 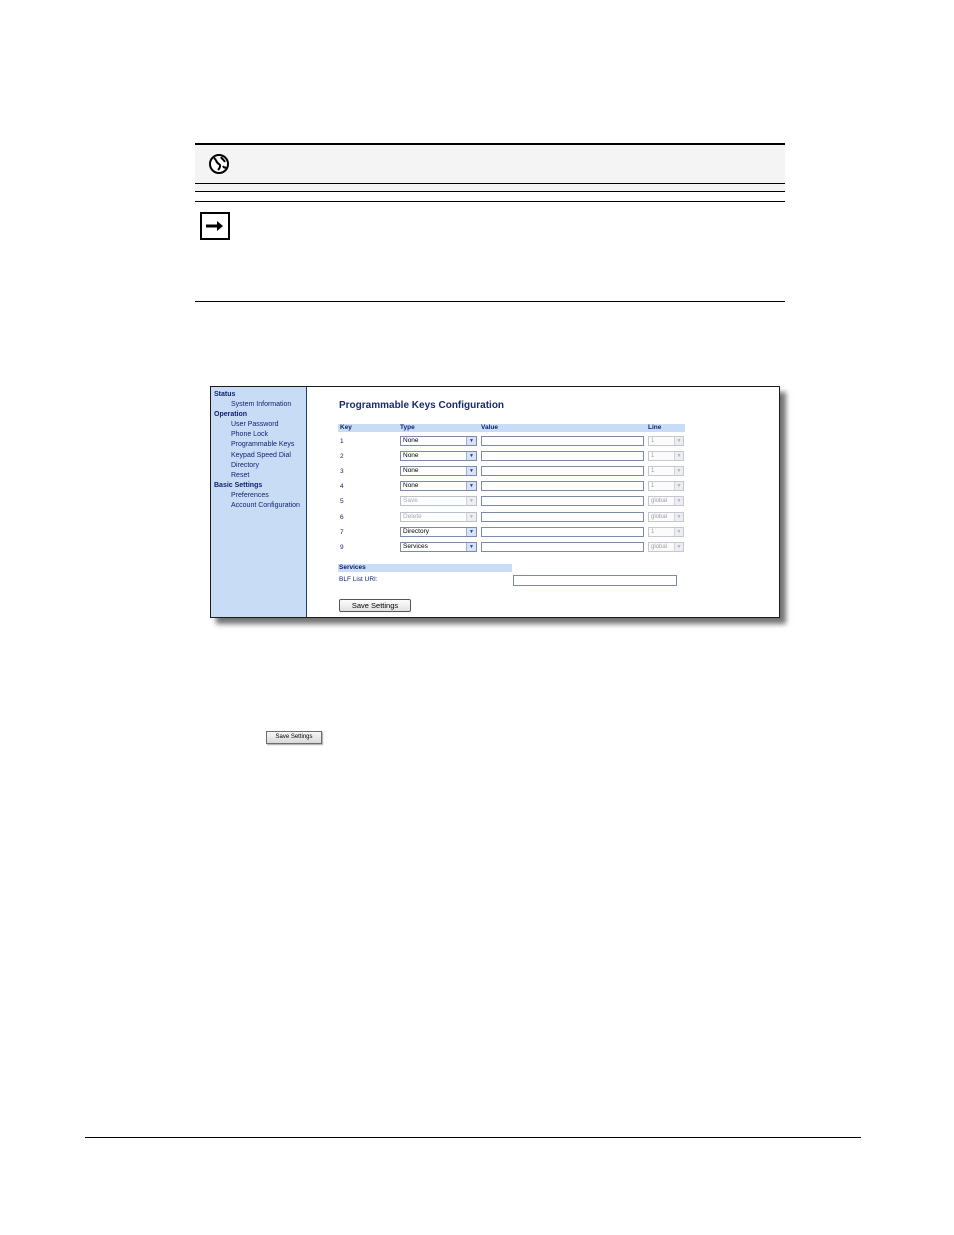 What do you see at coordinates (490, 201) in the screenshot?
I see `note-top-rule` at bounding box center [490, 201].